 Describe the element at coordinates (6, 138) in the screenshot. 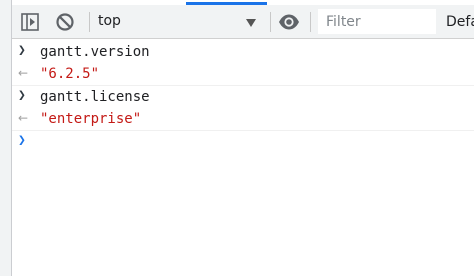

I see `panel-left-edge` at that location.